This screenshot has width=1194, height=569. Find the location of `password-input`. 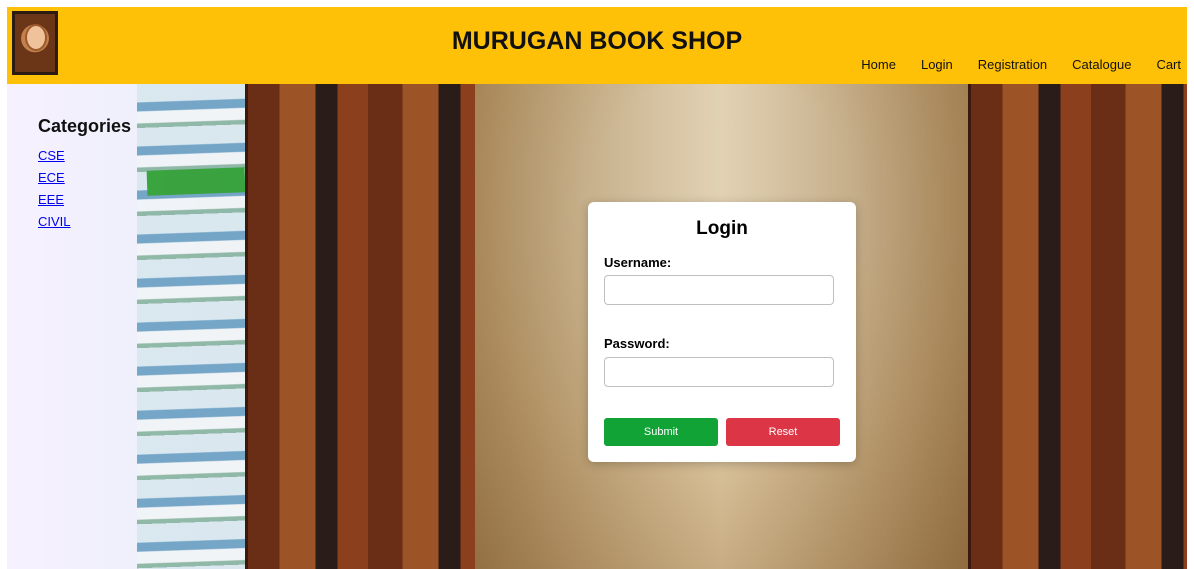

password-input is located at coordinates (719, 372).